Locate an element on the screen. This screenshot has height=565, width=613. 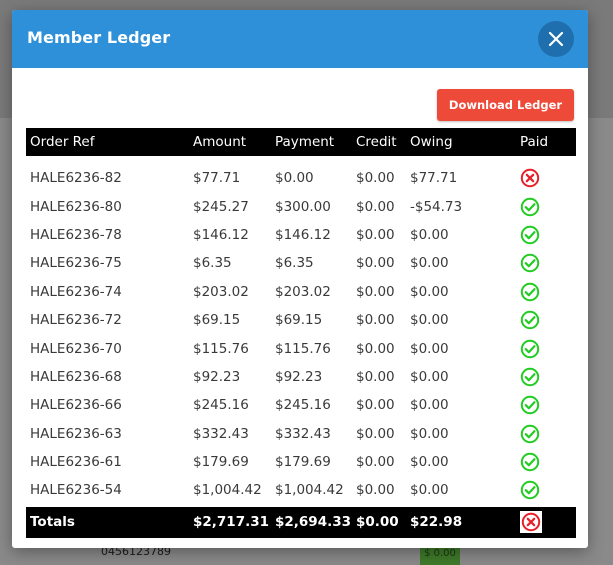
table-row: HALE6236-75 $6.35 $6.35 $0.00 $0.00 is located at coordinates (301, 263).